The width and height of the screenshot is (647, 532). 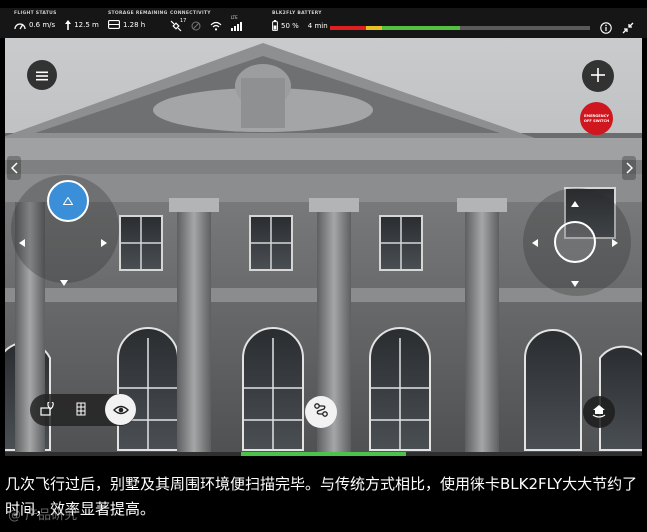 What do you see at coordinates (196, 26) in the screenshot?
I see `disabled-icon` at bounding box center [196, 26].